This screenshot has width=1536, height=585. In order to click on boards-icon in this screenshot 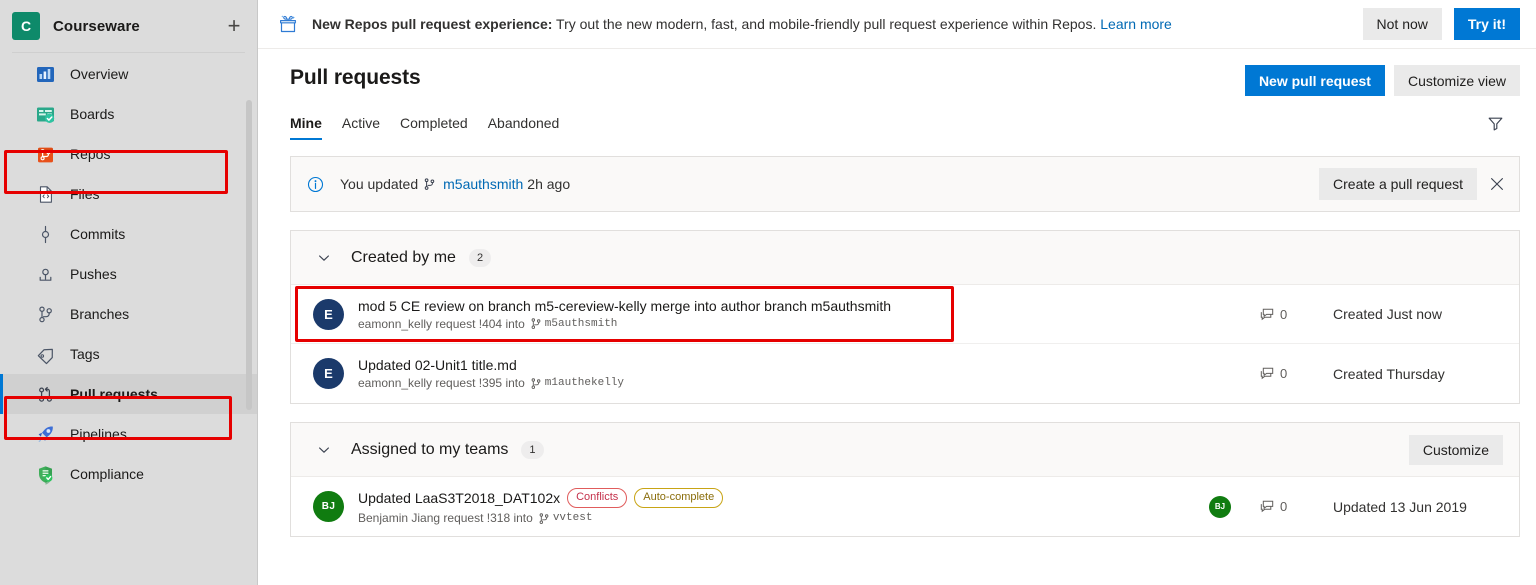, I will do `click(45, 114)`.